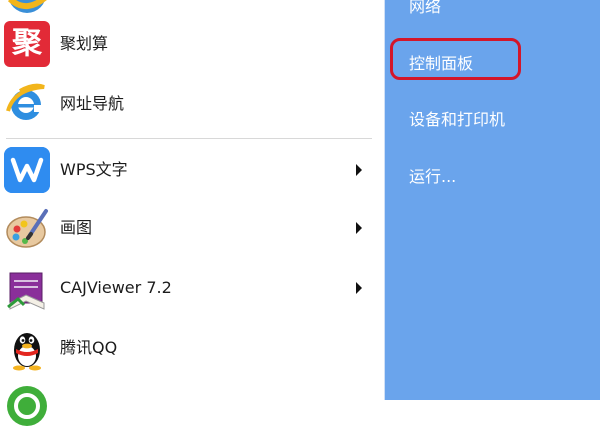 The height and width of the screenshot is (436, 600). I want to click on program-item-wps-writer: WPS文字, so click(192, 170).